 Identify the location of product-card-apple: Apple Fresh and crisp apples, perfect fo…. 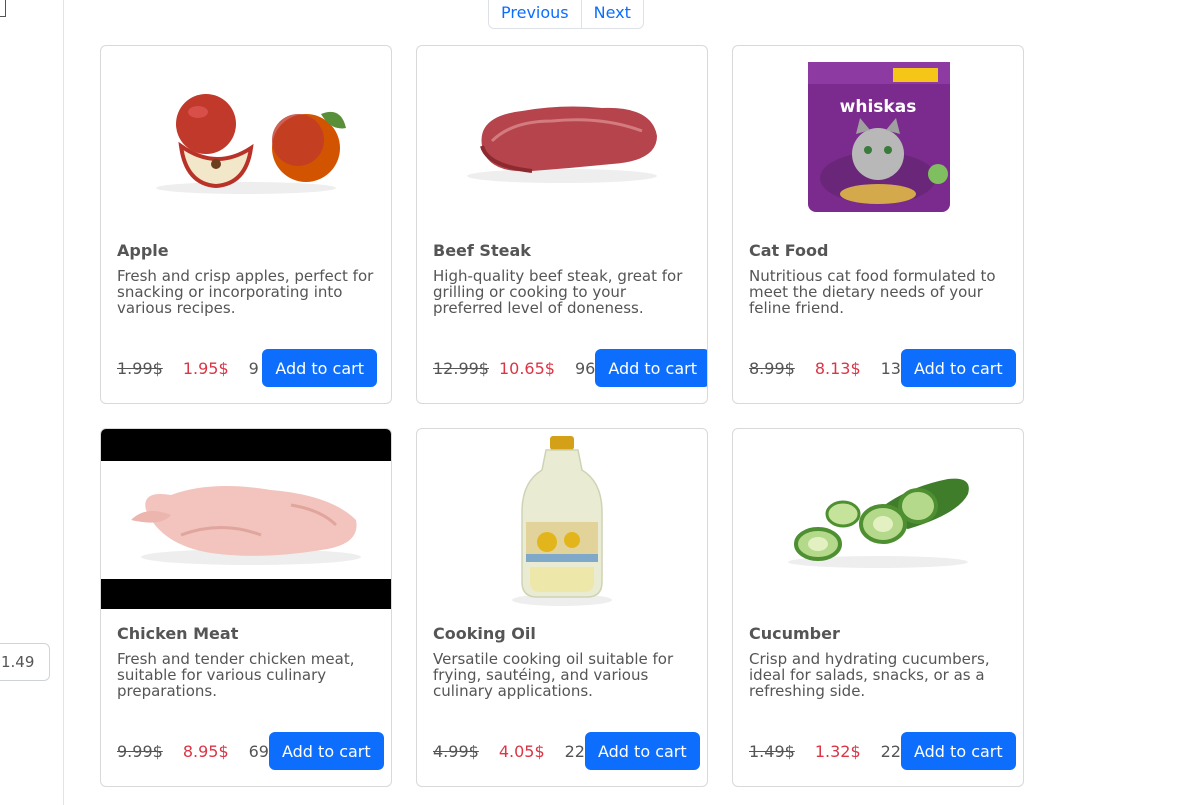
(246, 224).